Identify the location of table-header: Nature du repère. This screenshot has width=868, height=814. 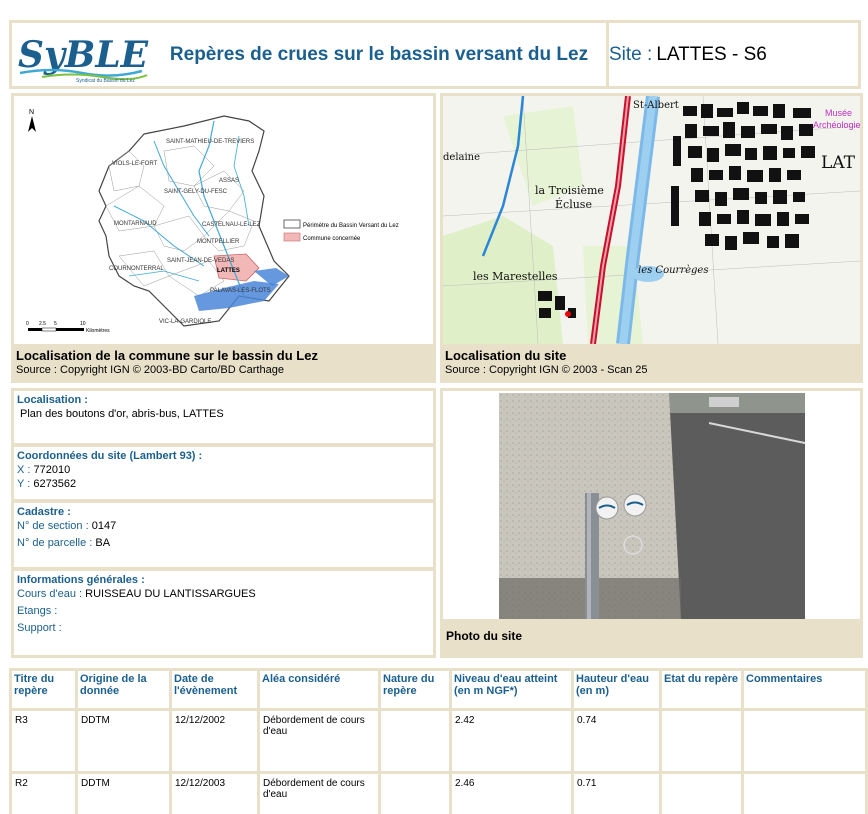
(415, 689).